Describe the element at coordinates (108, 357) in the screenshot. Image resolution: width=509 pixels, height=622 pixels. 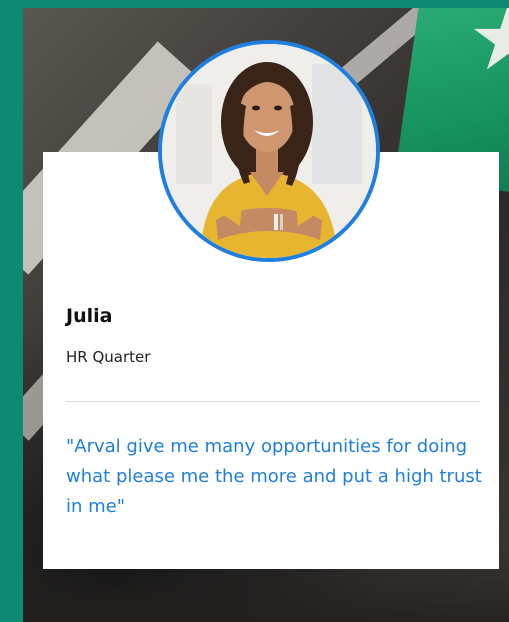
I see `person-role: HR Quarter` at that location.